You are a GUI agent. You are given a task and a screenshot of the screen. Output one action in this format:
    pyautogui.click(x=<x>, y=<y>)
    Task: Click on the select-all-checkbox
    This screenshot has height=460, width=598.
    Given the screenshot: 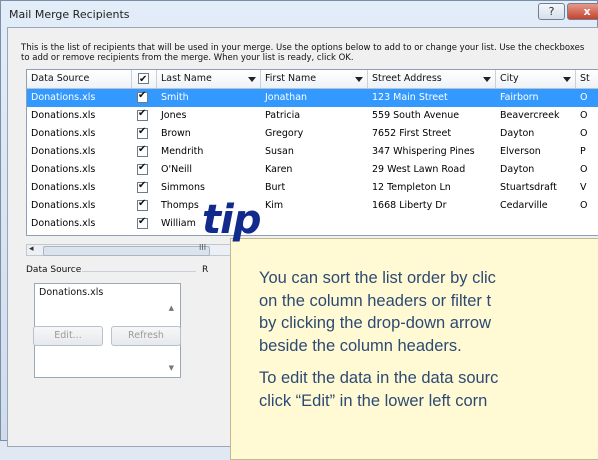 What is the action you would take?
    pyautogui.click(x=143, y=80)
    